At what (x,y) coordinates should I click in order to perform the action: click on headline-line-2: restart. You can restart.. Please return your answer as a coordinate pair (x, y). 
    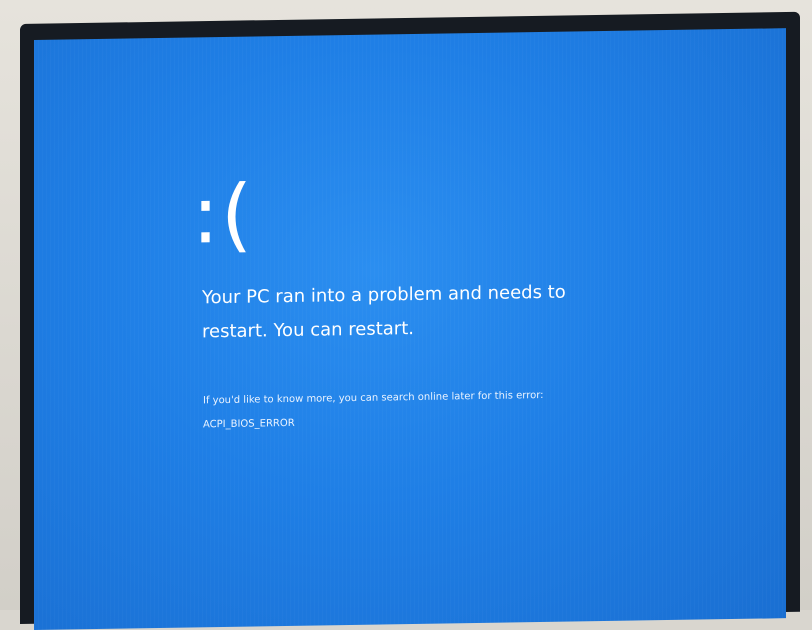
    Looking at the image, I should click on (308, 330).